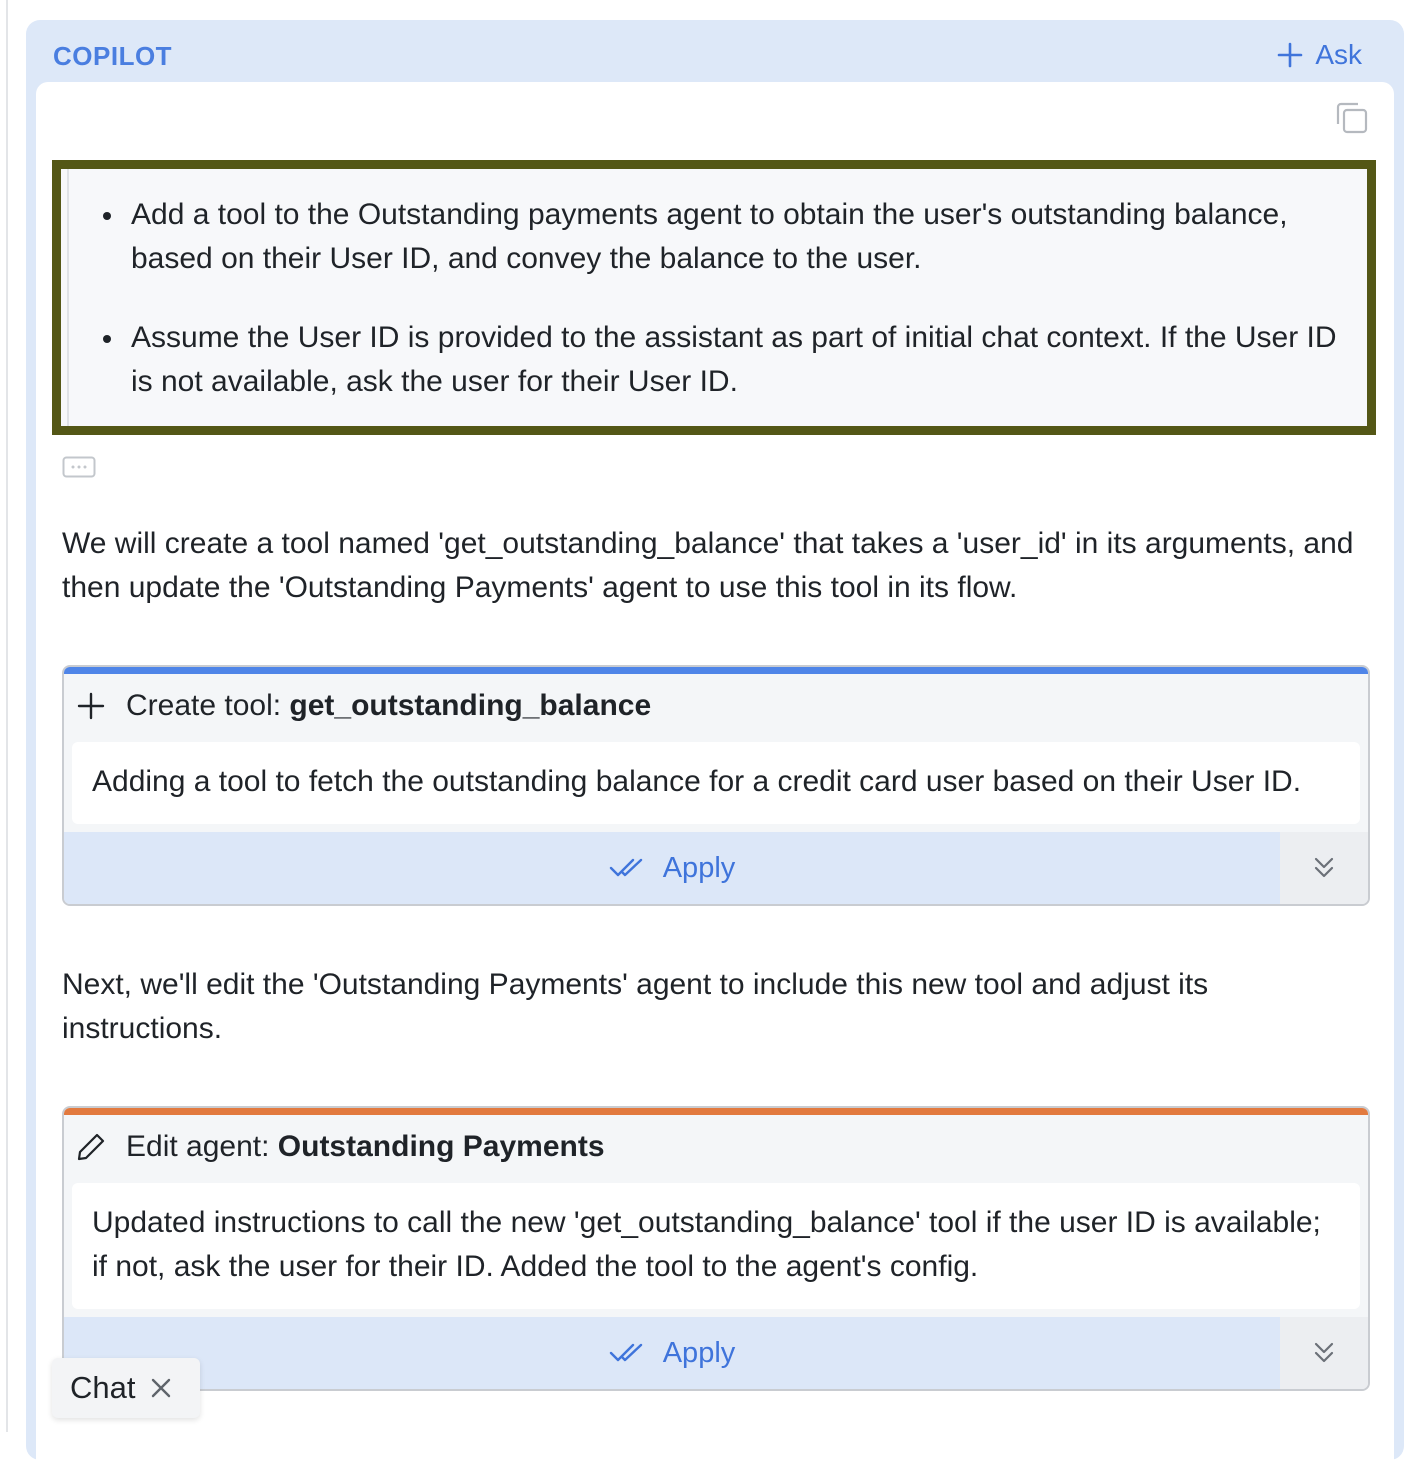 Image resolution: width=1406 pixels, height=1460 pixels. What do you see at coordinates (161, 1388) in the screenshot?
I see `close-icon` at bounding box center [161, 1388].